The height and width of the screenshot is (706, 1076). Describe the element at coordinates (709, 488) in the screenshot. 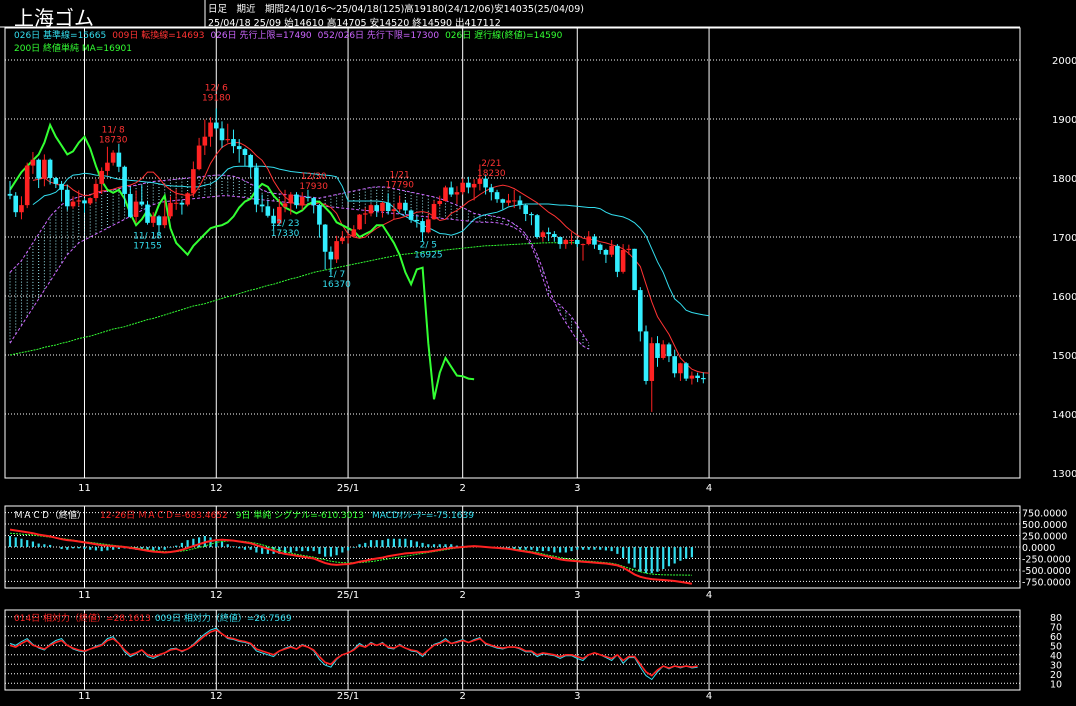

I see `x-tick-label: 4` at that location.